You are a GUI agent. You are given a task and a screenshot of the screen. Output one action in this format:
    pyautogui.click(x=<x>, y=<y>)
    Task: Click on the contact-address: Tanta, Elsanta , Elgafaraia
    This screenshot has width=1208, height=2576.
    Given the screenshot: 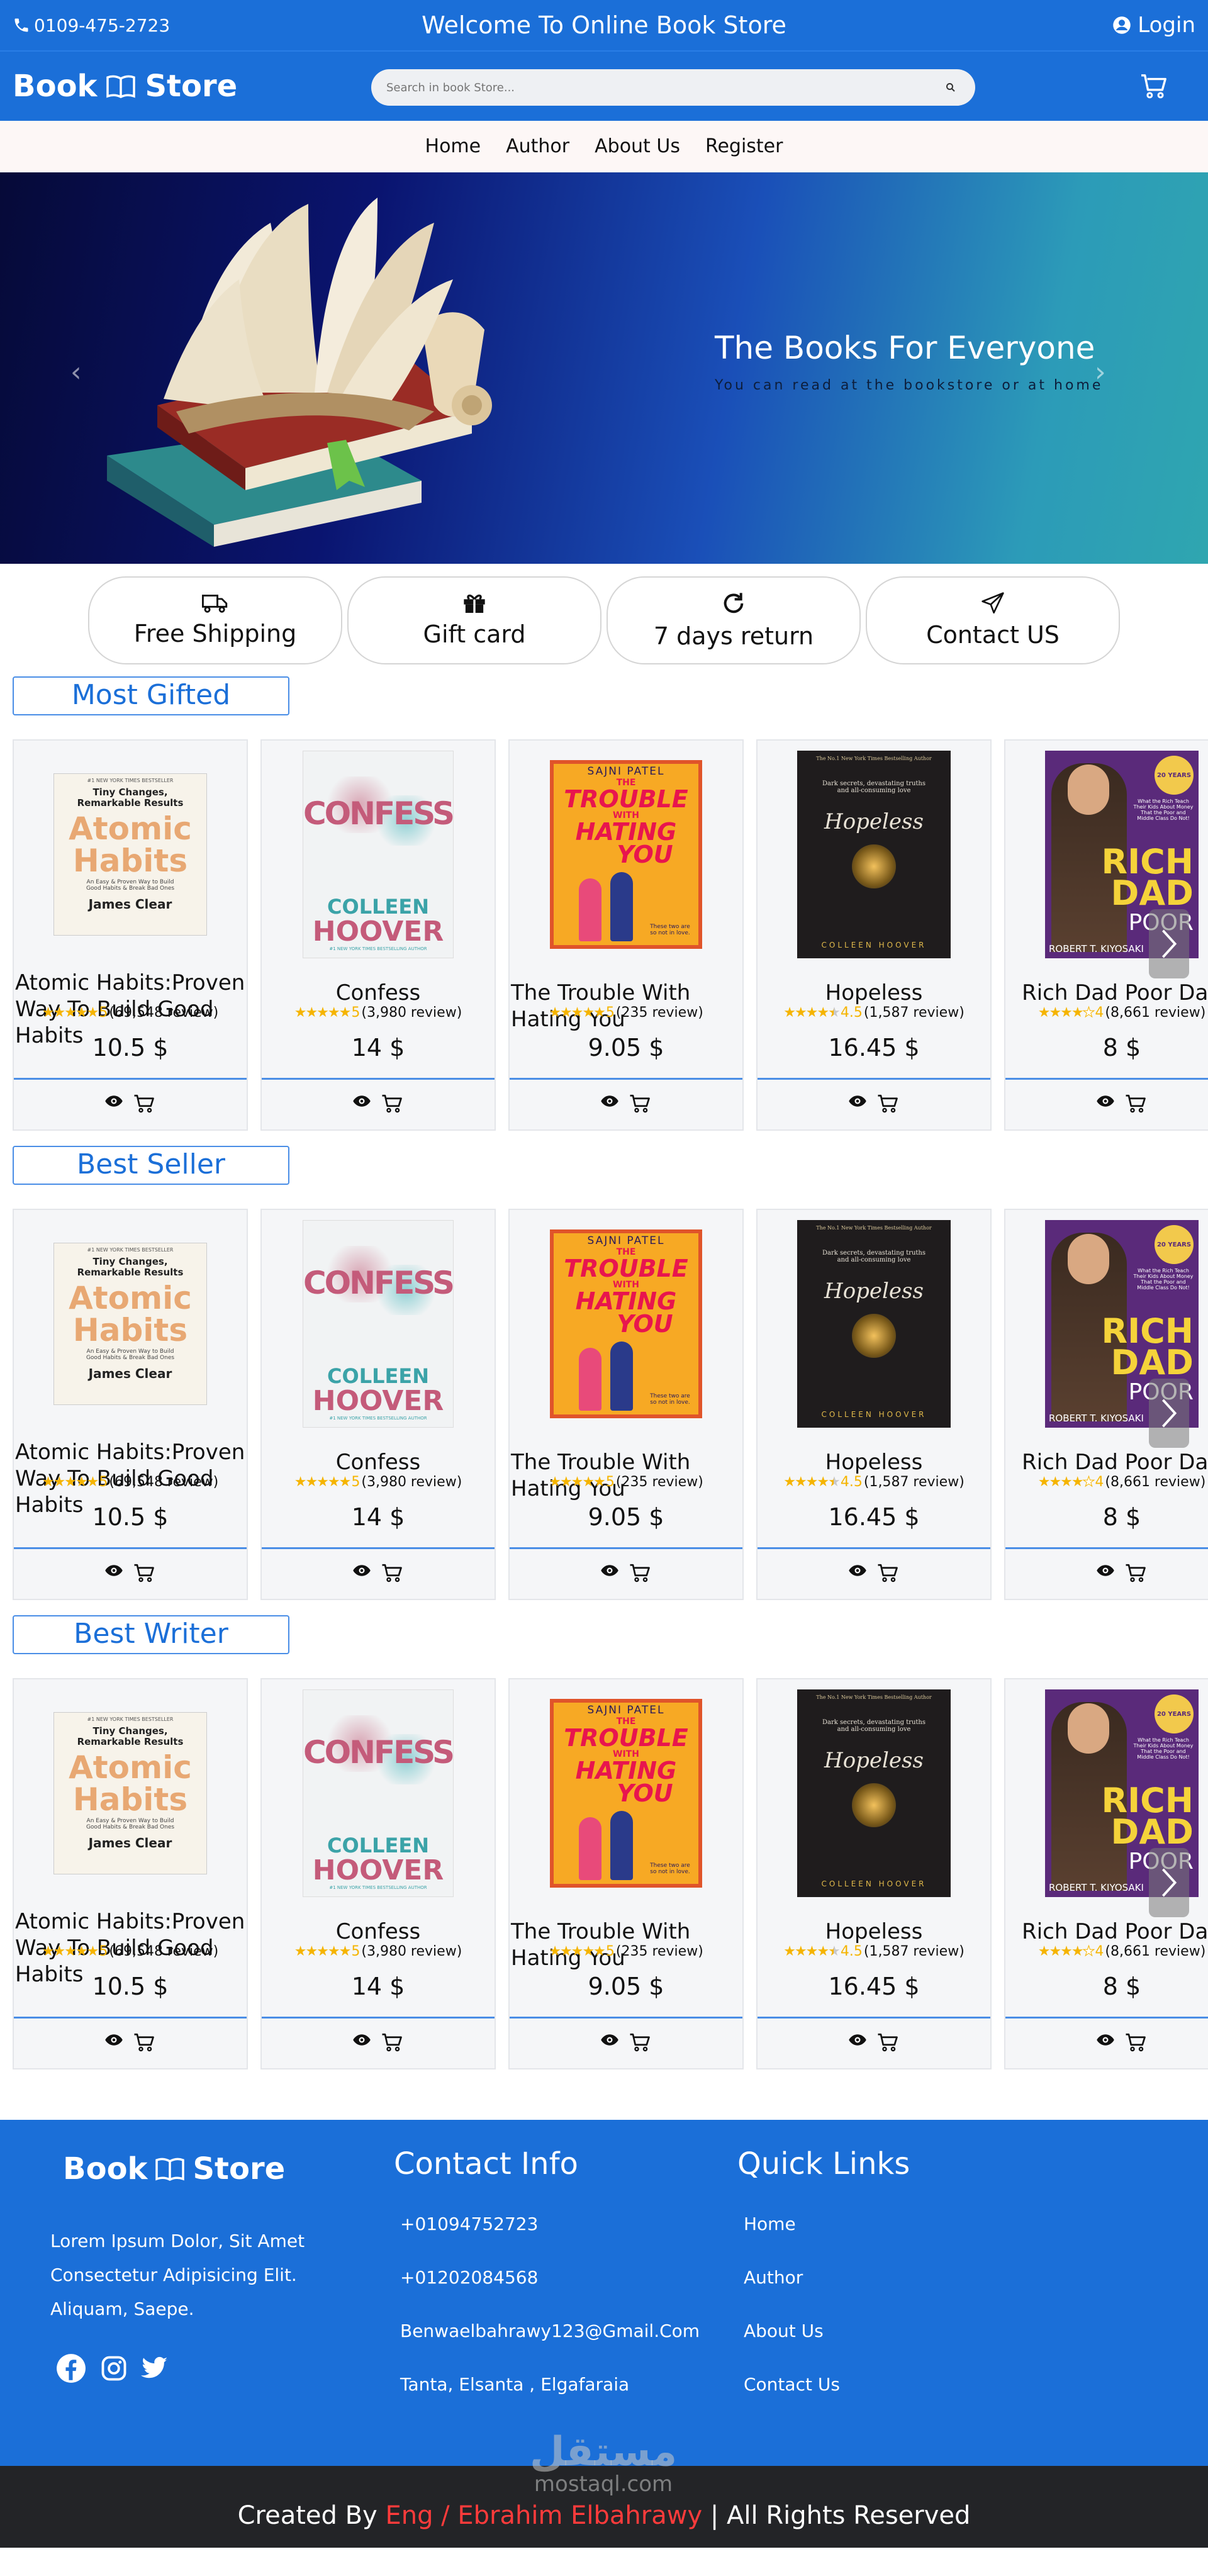 What is the action you would take?
    pyautogui.click(x=550, y=2399)
    